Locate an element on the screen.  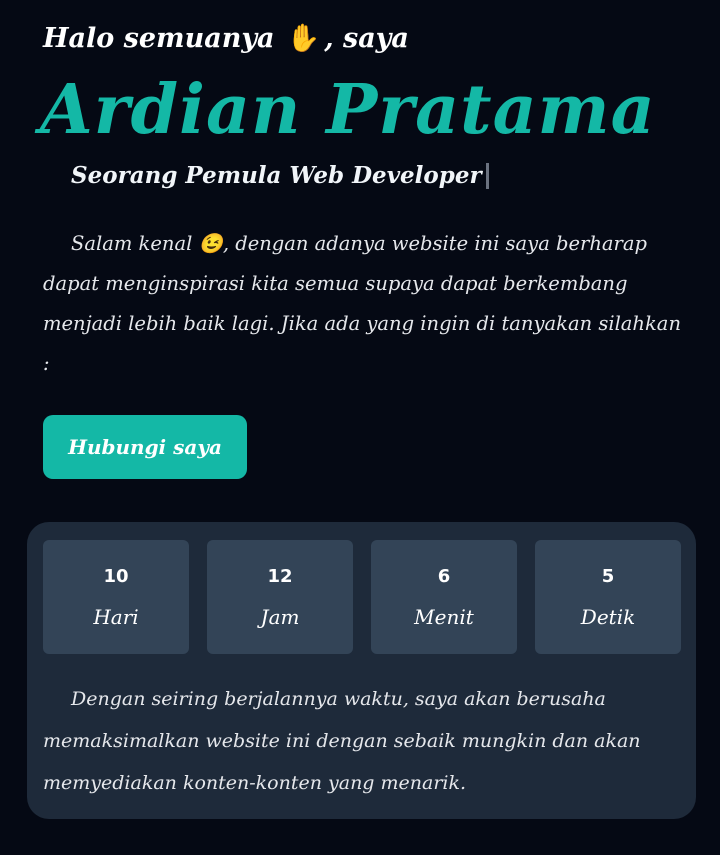
countdown-days-unit: Hari is located at coordinates (116, 616).